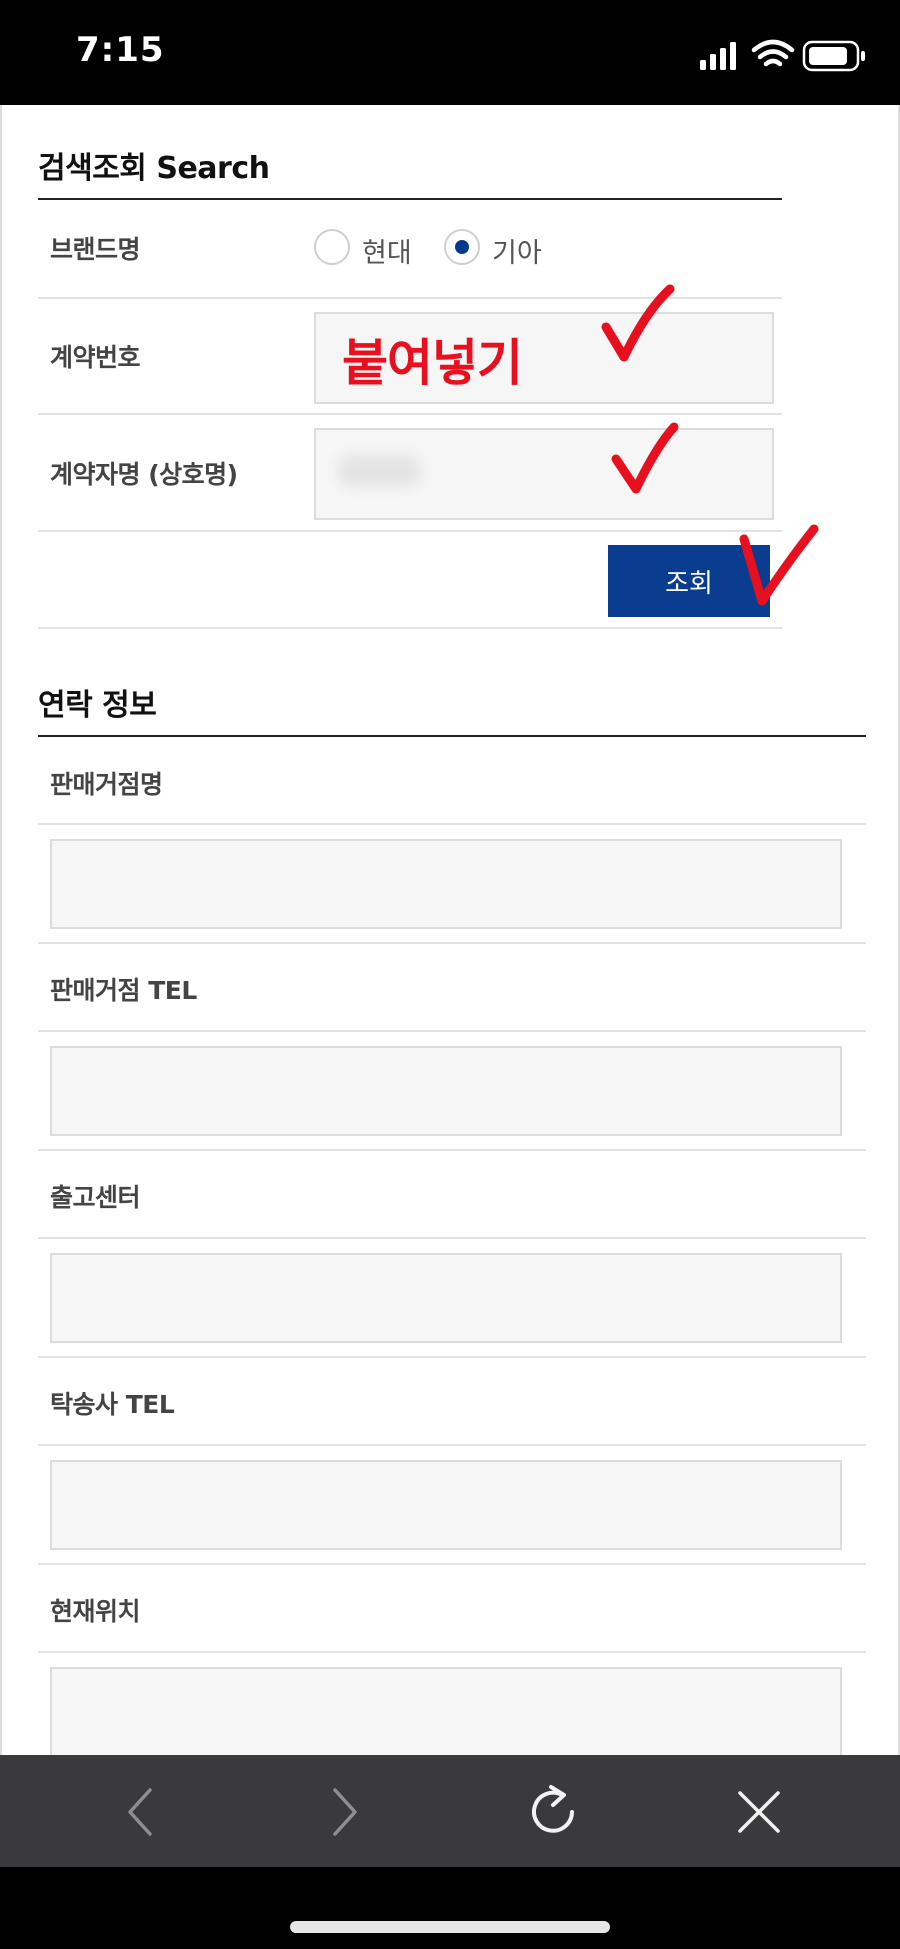 The image size is (900, 1949). What do you see at coordinates (452, 736) in the screenshot?
I see `contact-title-rule` at bounding box center [452, 736].